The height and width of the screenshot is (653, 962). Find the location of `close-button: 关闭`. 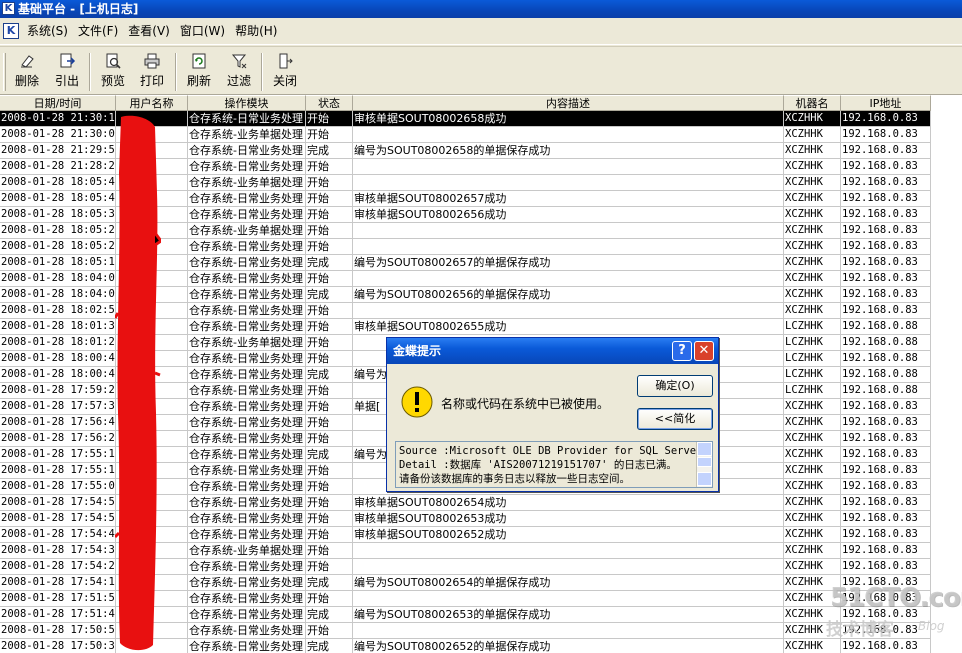

close-button: 关闭 is located at coordinates (285, 72).